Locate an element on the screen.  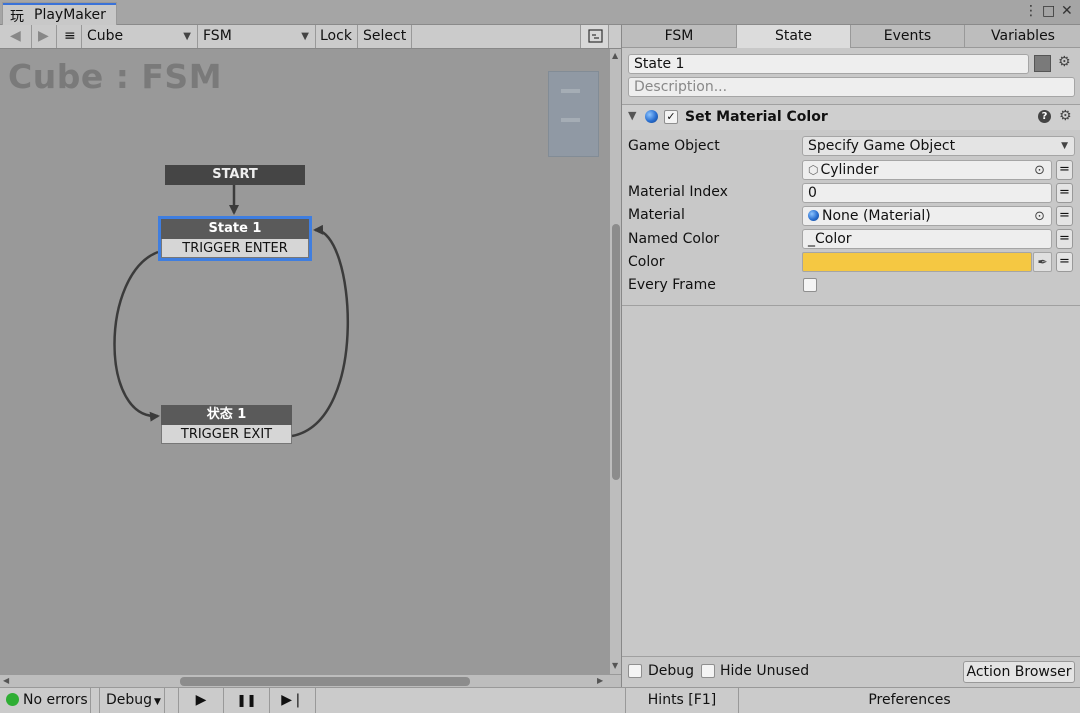
hide-unused-label: Hide Unused is located at coordinates (765, 671).